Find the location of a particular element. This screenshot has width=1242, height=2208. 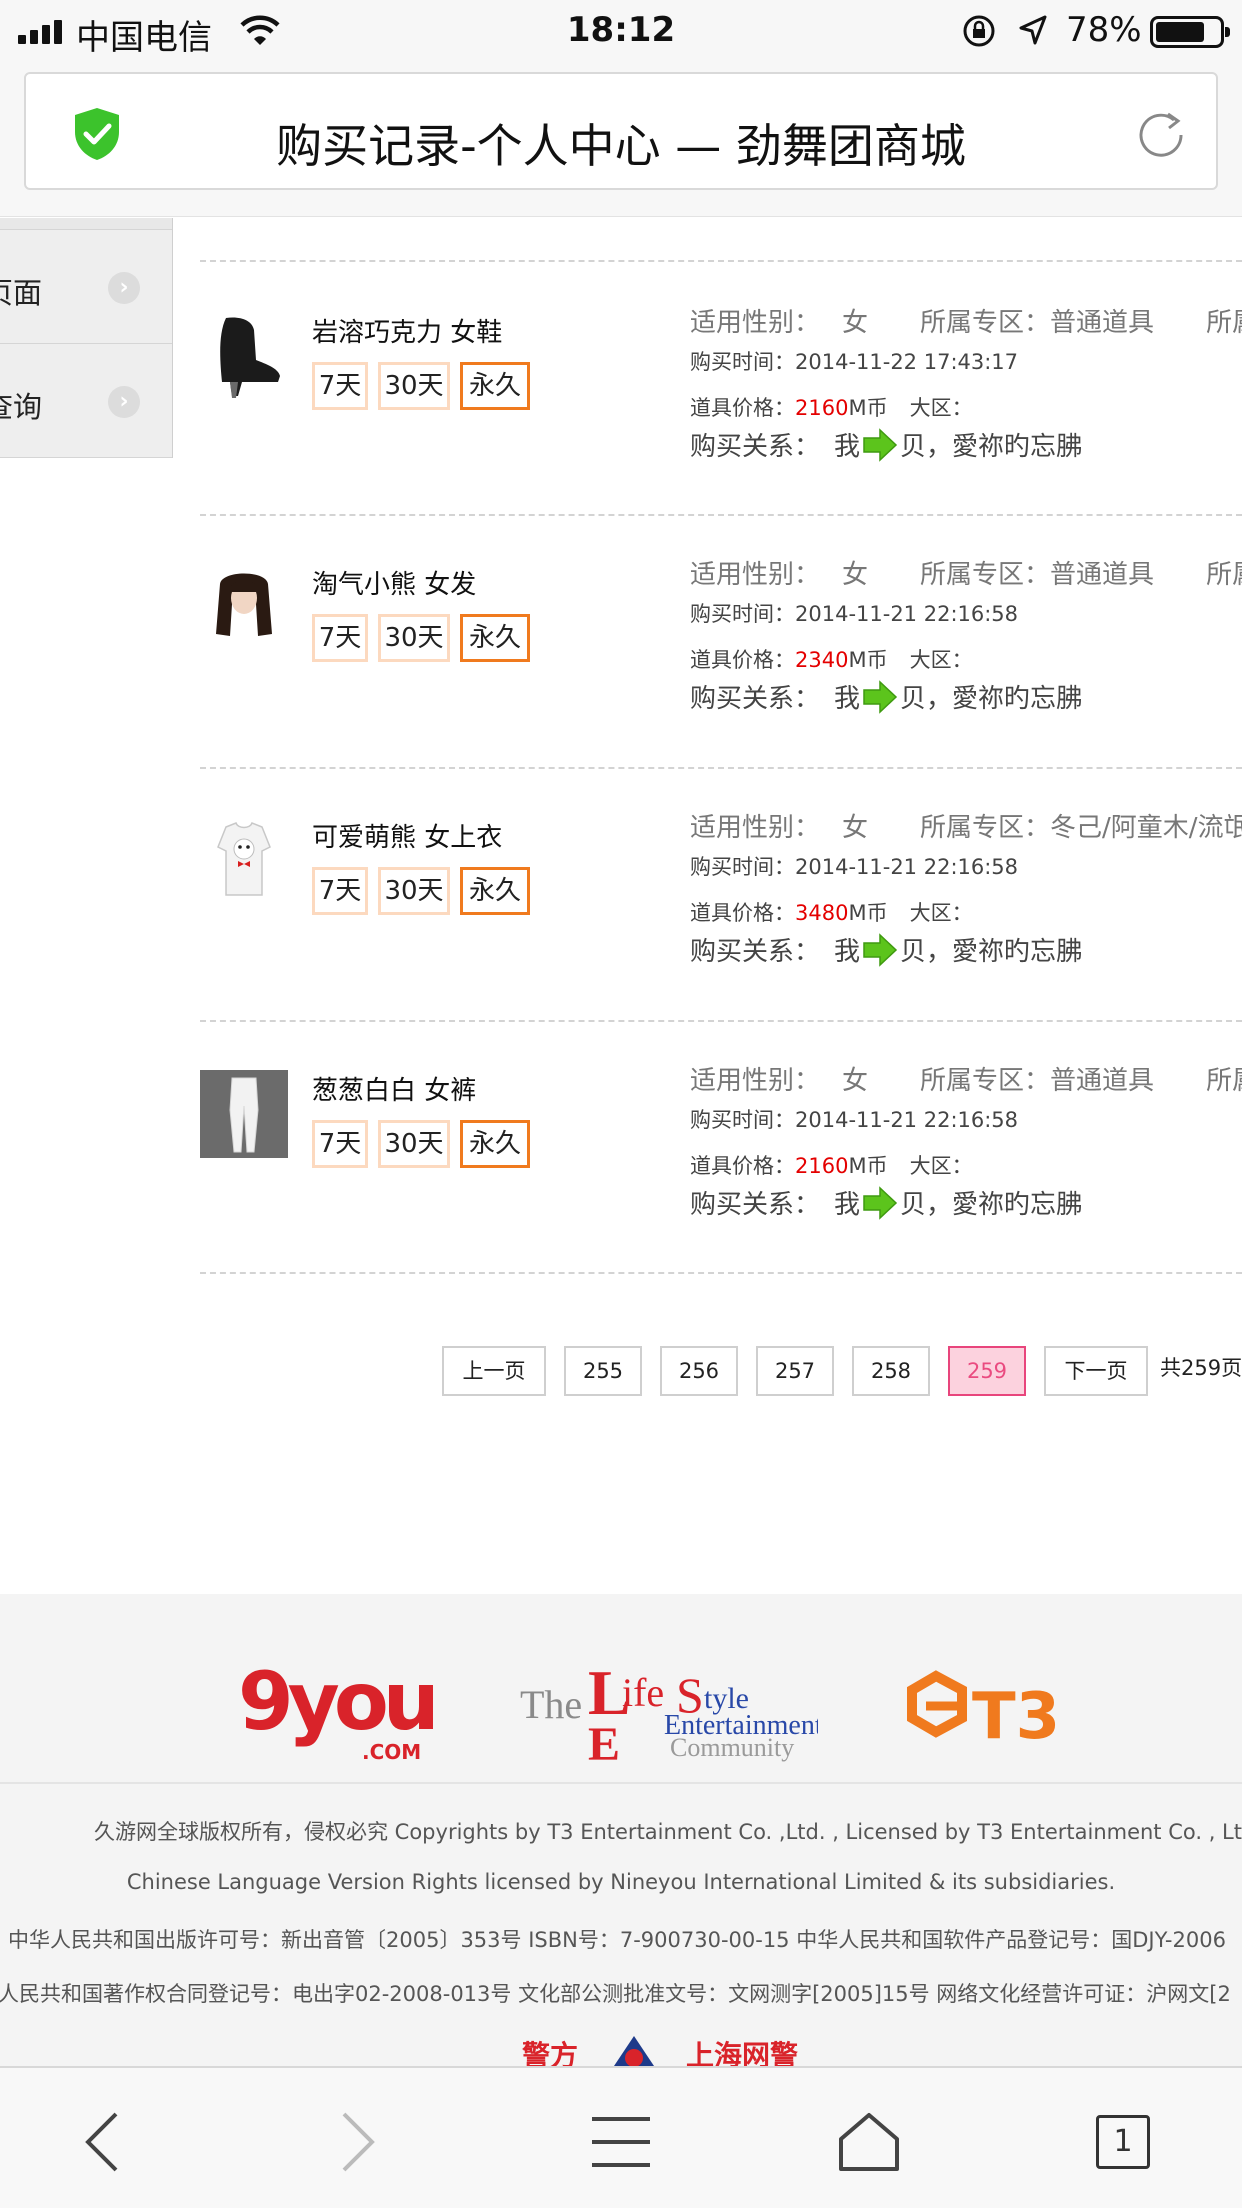

browser-toolbar: 1 is located at coordinates (621, 2137).